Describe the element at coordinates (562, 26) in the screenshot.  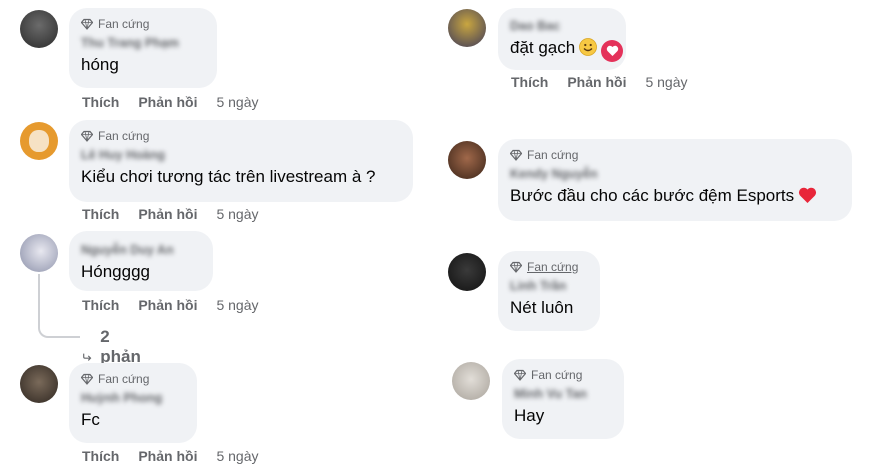
I see `commenter-name: Dao Bac` at that location.